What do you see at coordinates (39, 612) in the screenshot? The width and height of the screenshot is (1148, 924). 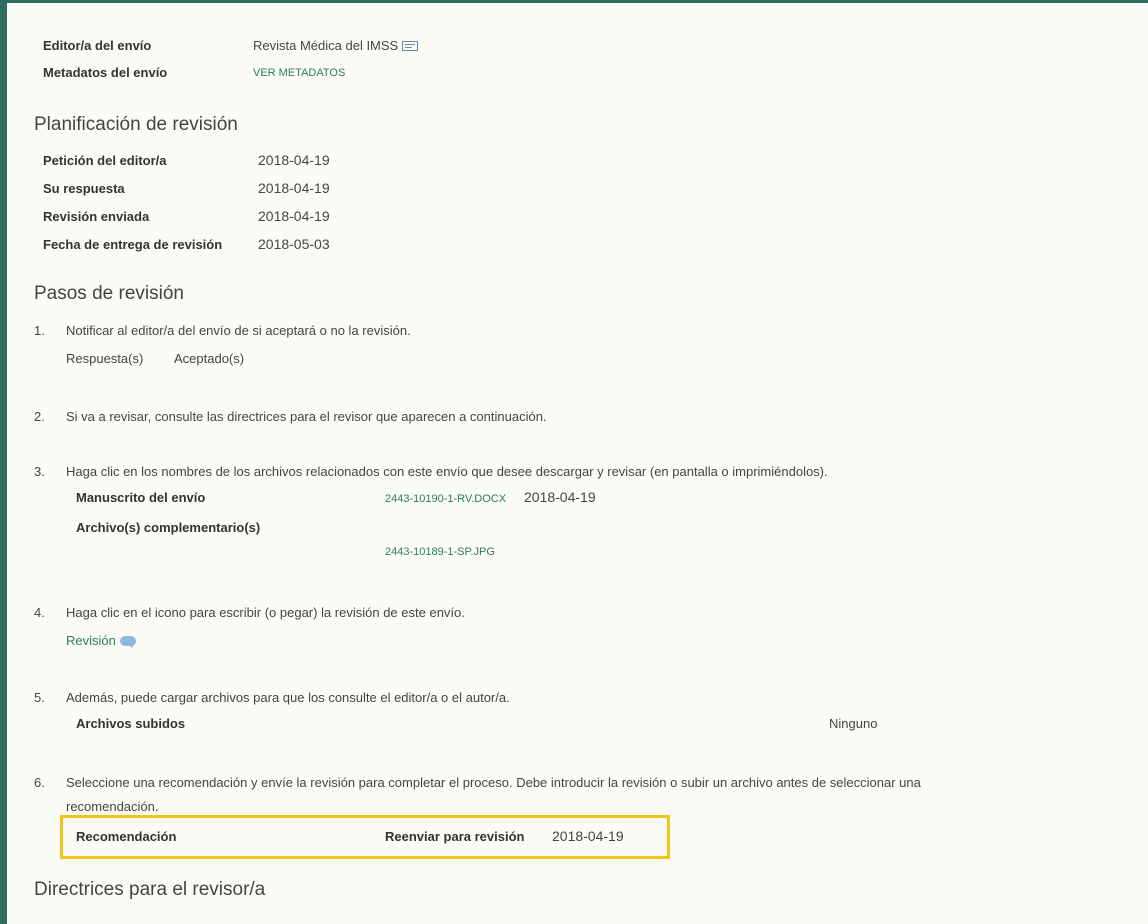 I see `step4-number: 4.` at bounding box center [39, 612].